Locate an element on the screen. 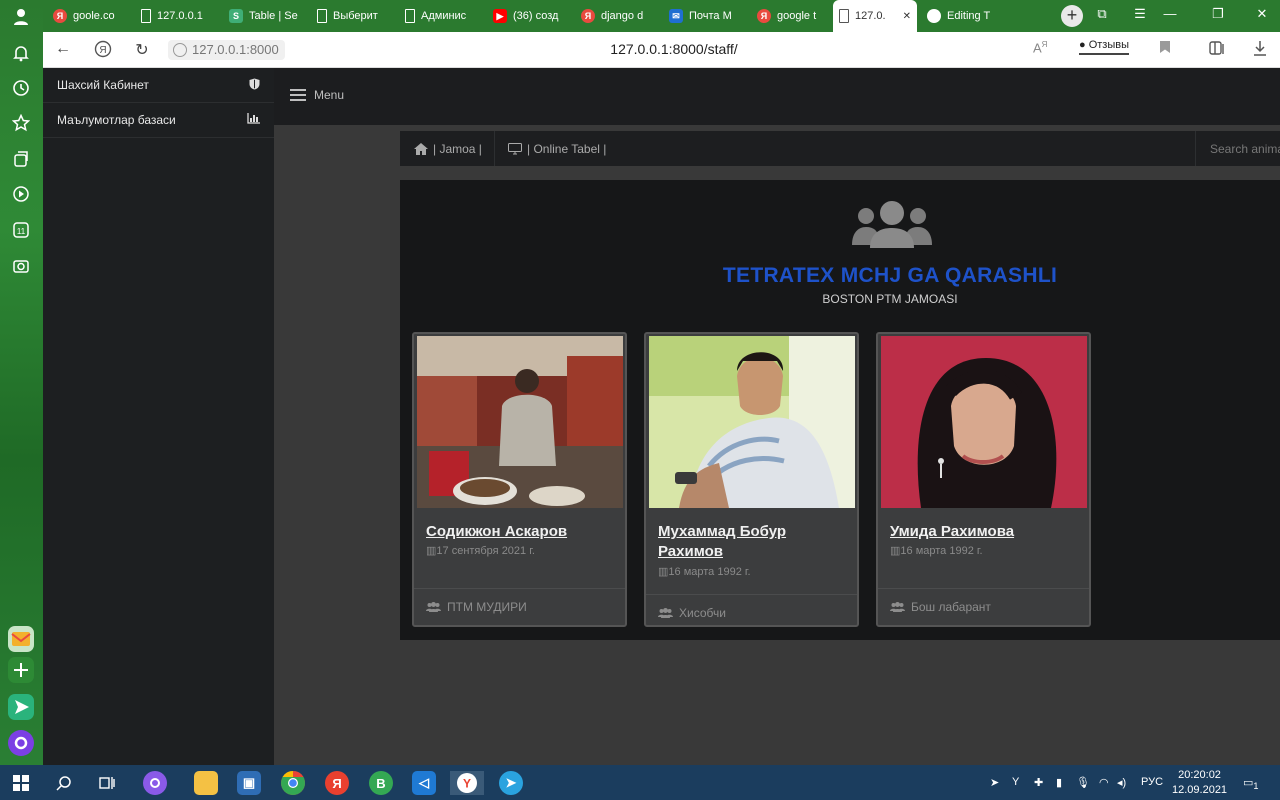 This screenshot has width=1280, height=800. file-explorer-icon is located at coordinates (206, 783).